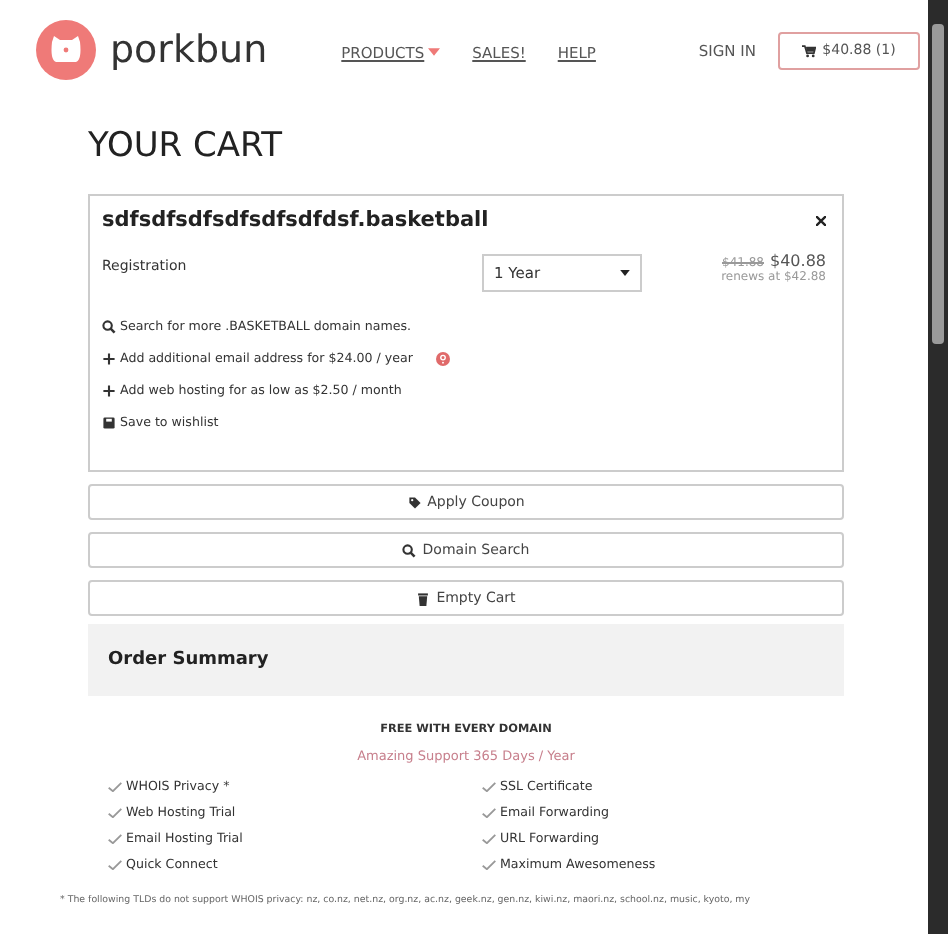 The image size is (948, 934). What do you see at coordinates (938, 467) in the screenshot?
I see `scrollbar` at bounding box center [938, 467].